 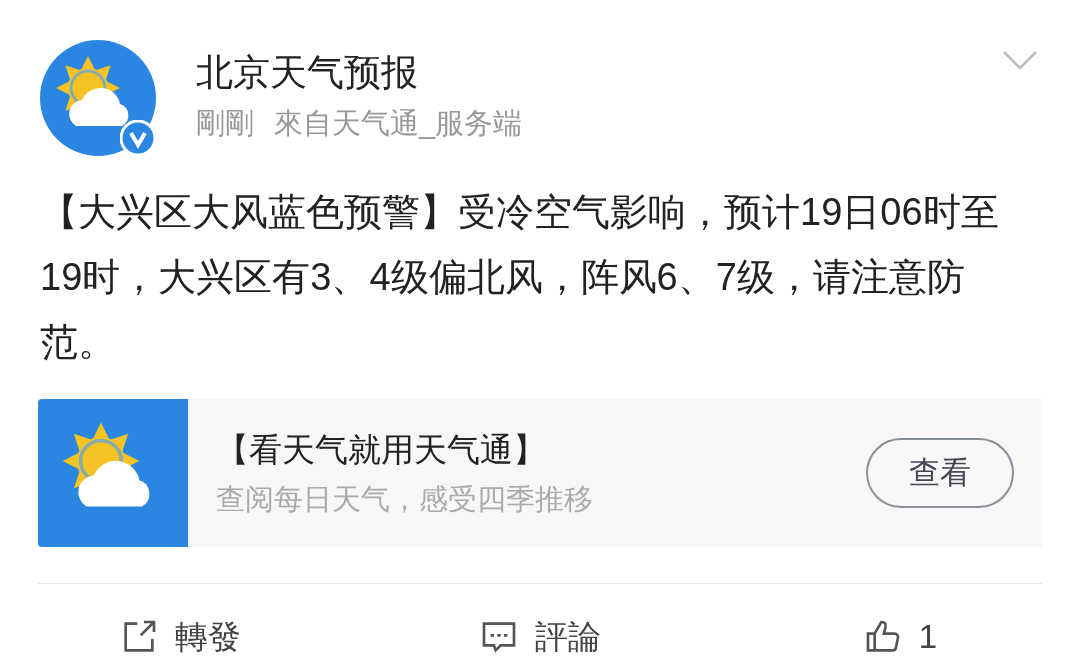 What do you see at coordinates (398, 123) in the screenshot?
I see `post-source: 來自天气通_服务端` at bounding box center [398, 123].